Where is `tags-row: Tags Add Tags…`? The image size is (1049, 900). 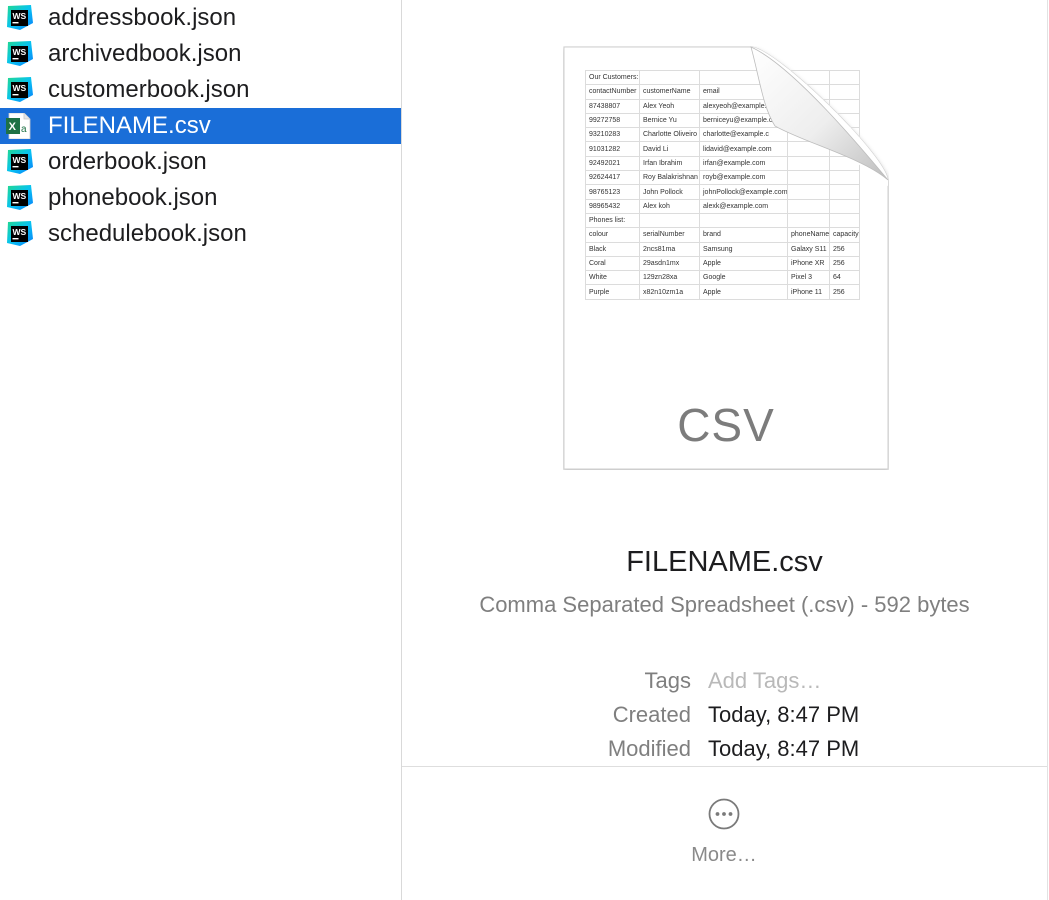 tags-row: Tags Add Tags… is located at coordinates (724, 683).